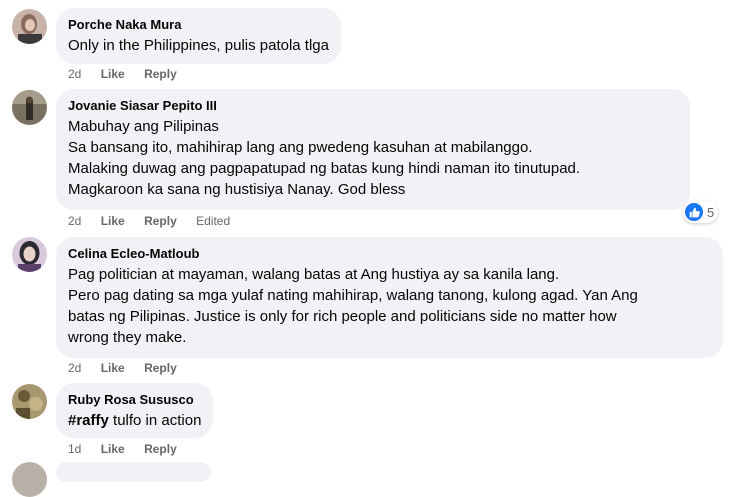 The image size is (750, 497). I want to click on reaction-summary: 5, so click(701, 212).